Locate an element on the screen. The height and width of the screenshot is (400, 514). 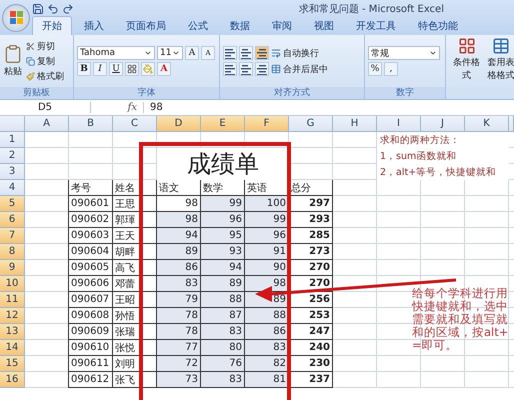
font-color-button: A is located at coordinates (164, 69).